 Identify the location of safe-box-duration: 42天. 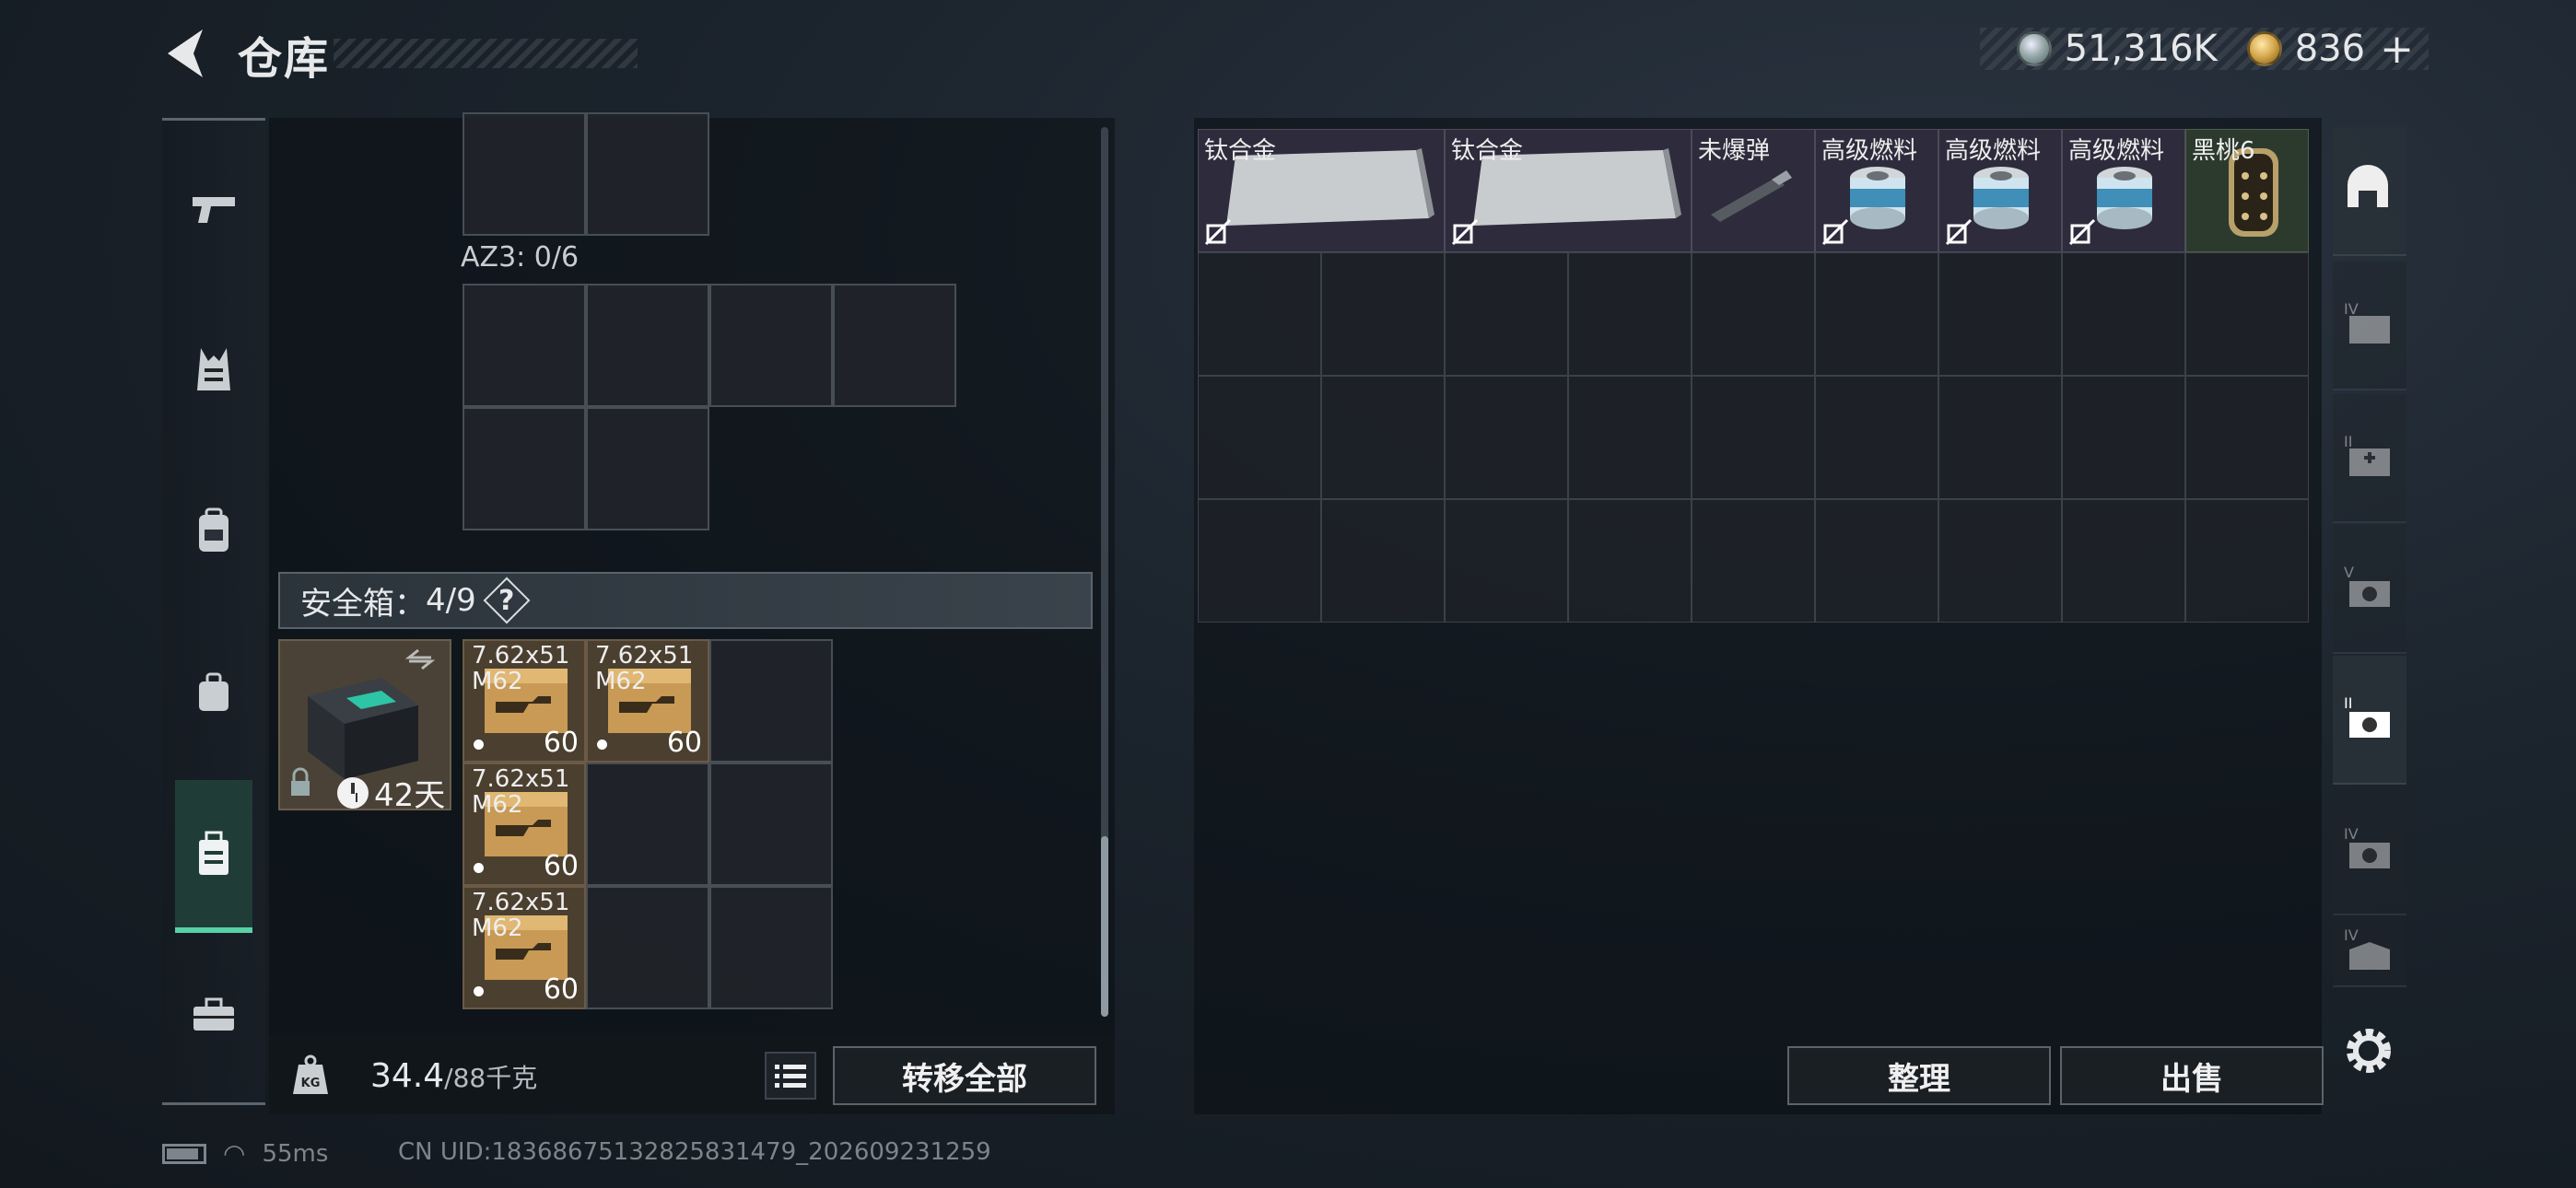
(391, 792).